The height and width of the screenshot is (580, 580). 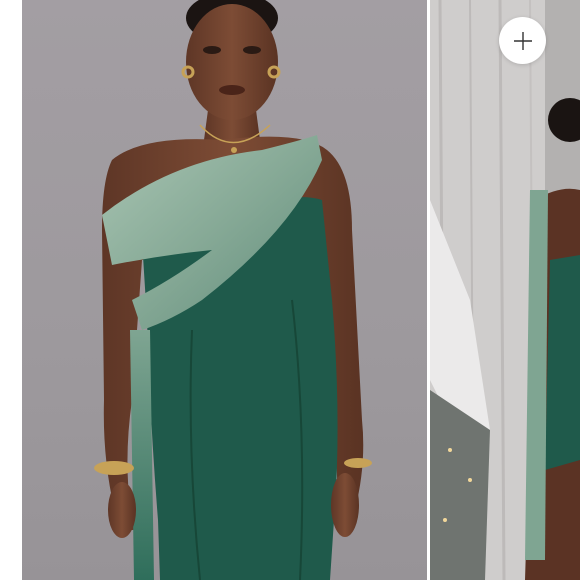 I want to click on expand-image-button, so click(x=522, y=40).